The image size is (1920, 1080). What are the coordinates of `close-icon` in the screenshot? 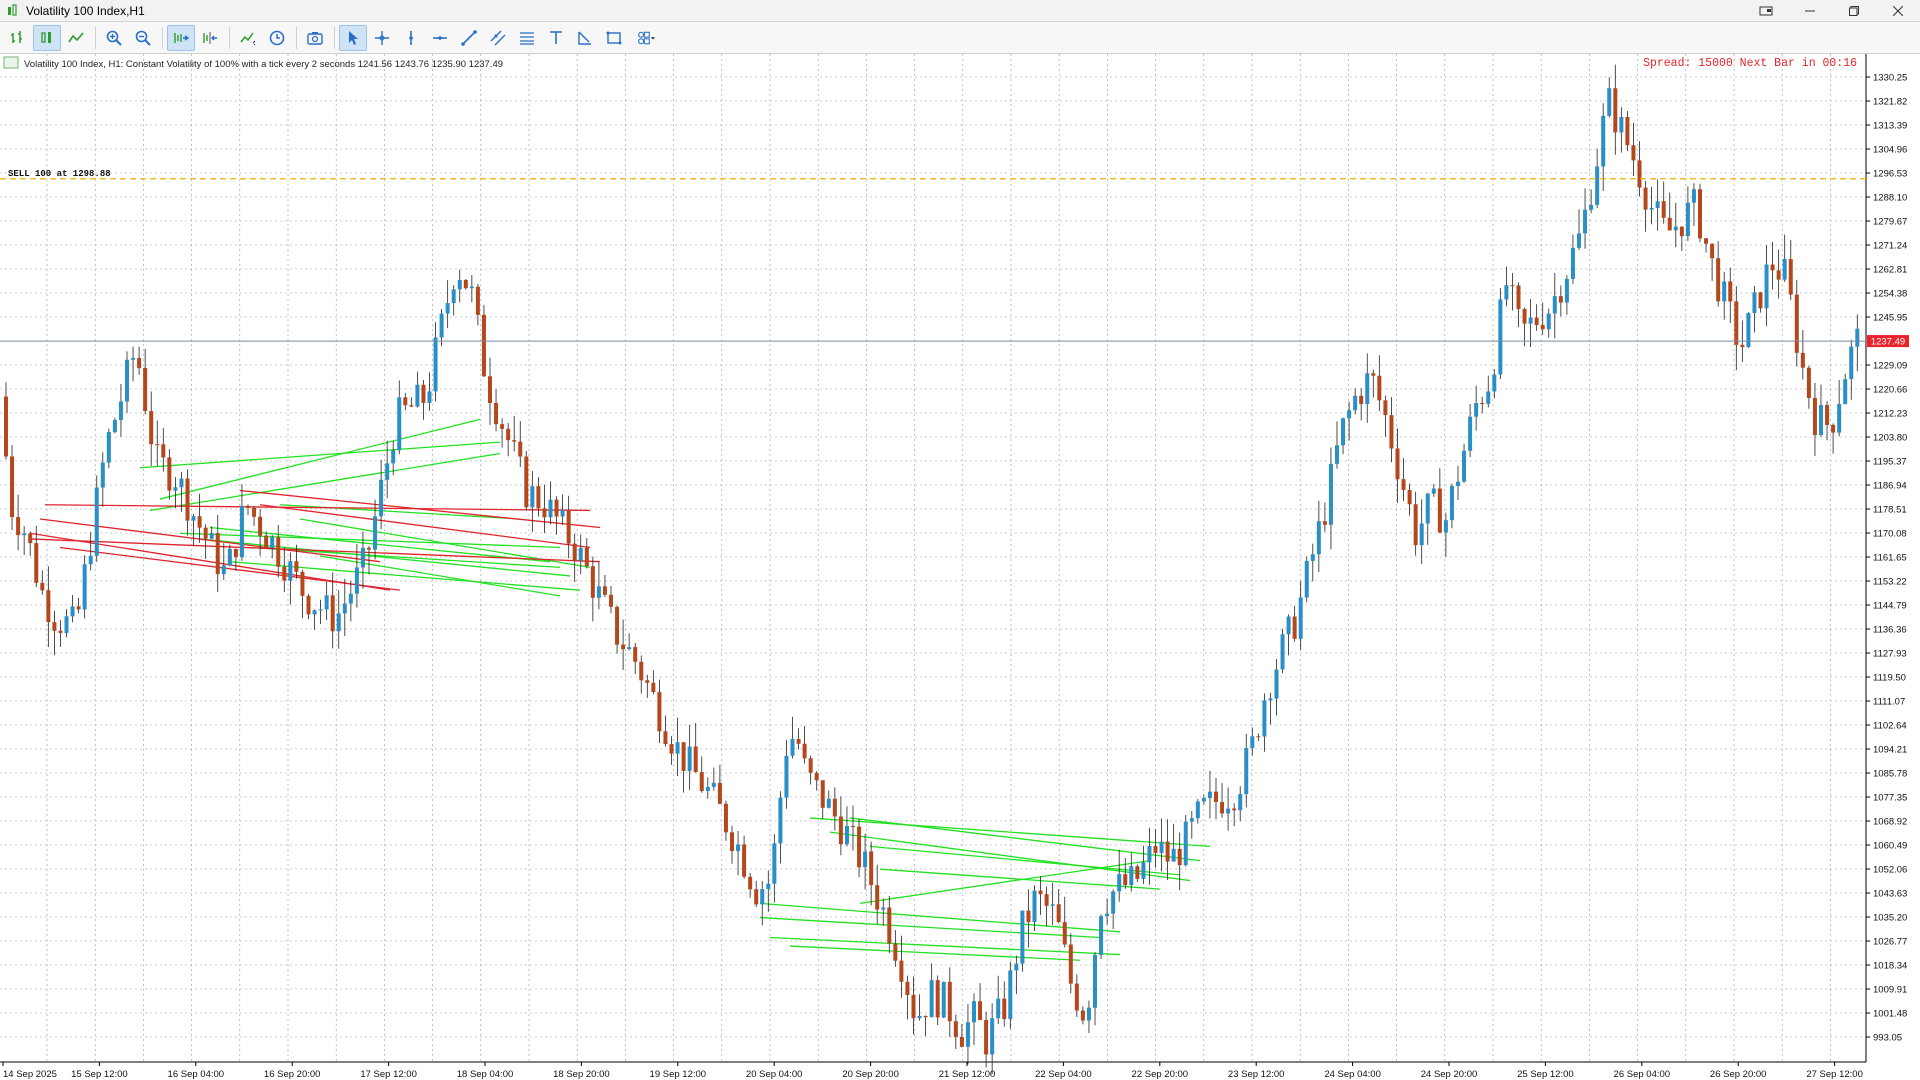 It's located at (1898, 11).